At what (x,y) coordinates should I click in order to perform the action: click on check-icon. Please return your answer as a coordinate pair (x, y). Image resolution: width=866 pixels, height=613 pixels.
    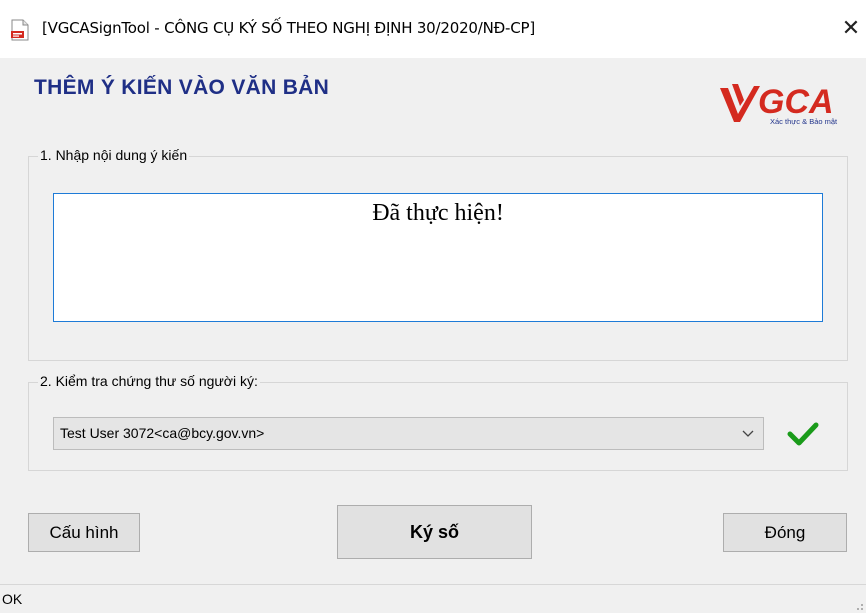
    Looking at the image, I should click on (803, 434).